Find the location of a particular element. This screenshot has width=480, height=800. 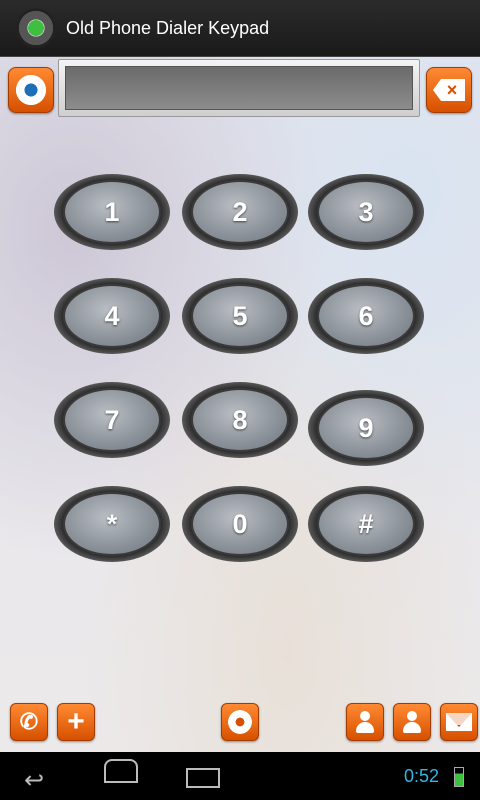

key-2: 2 is located at coordinates (240, 212).